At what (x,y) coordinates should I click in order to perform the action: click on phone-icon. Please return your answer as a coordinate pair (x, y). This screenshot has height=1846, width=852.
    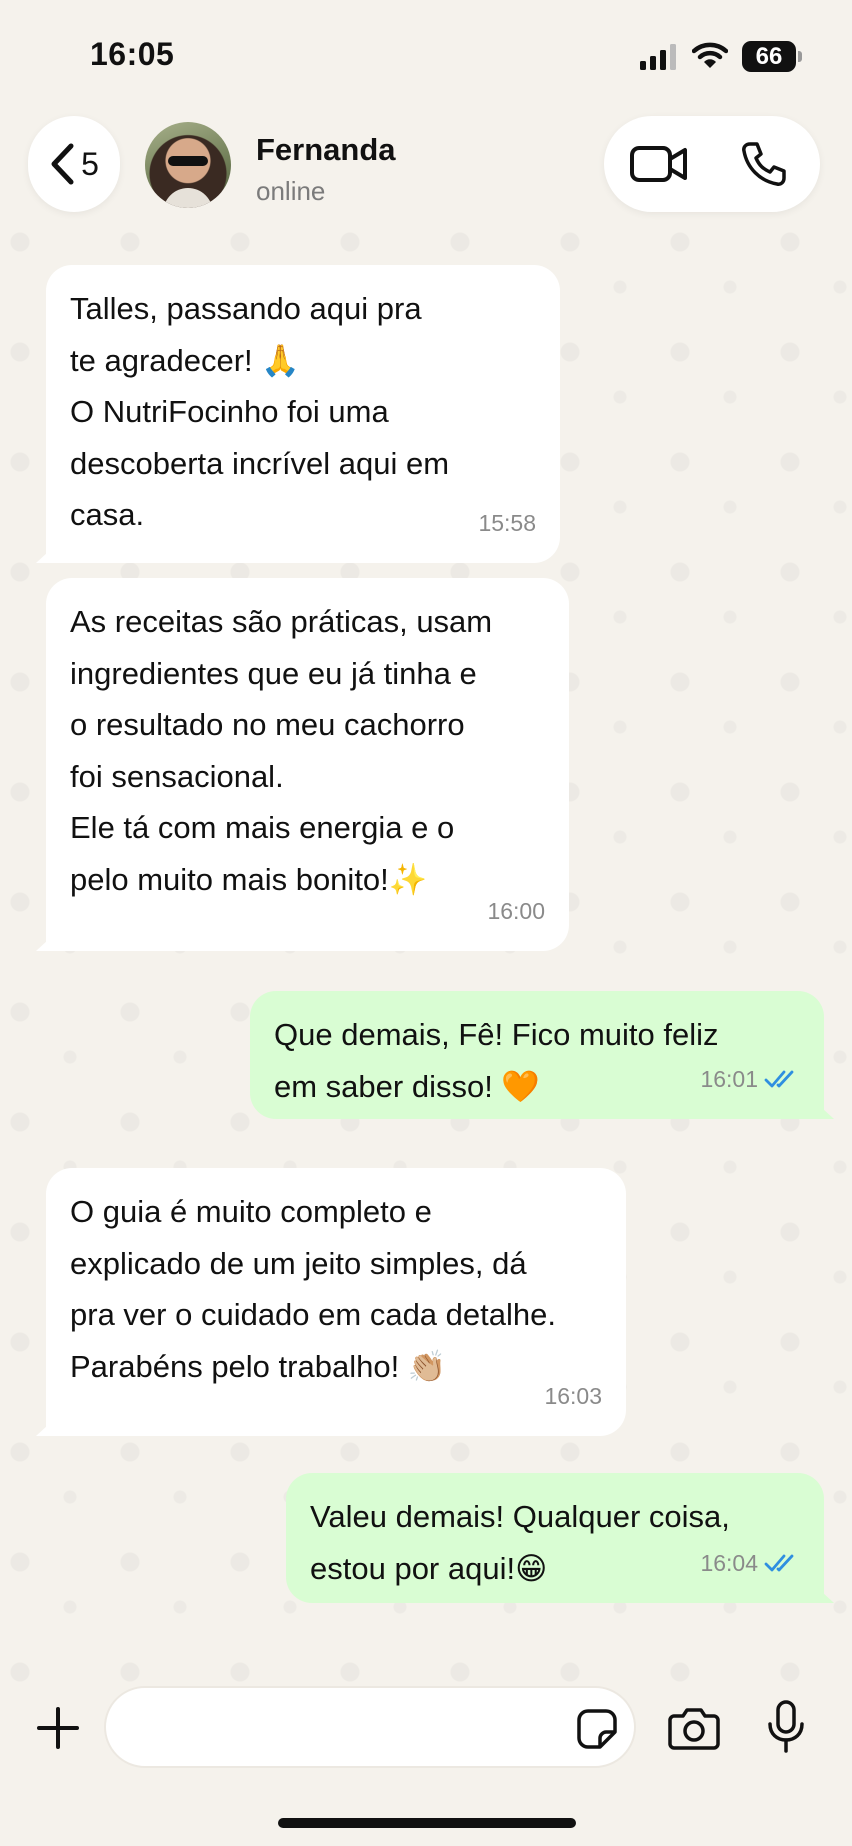
    Looking at the image, I should click on (764, 164).